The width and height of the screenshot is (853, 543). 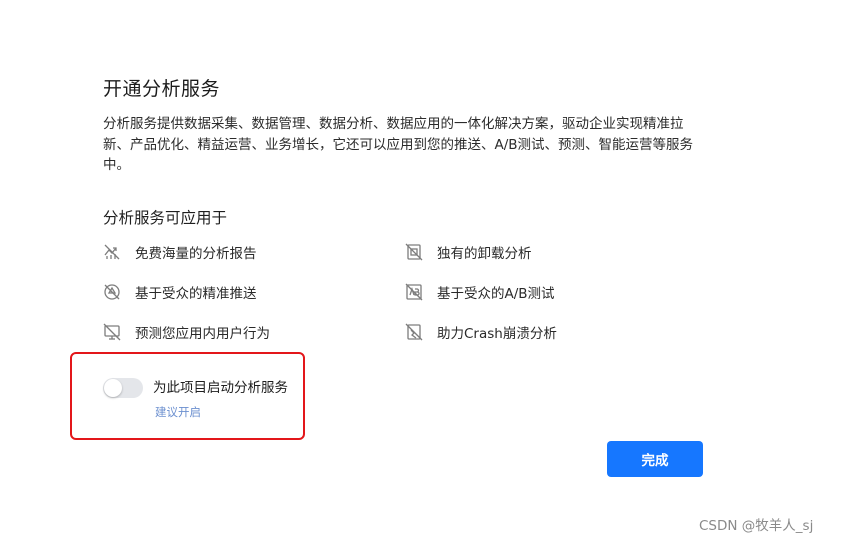 What do you see at coordinates (112, 252) in the screenshot?
I see `analytics-report-icon` at bounding box center [112, 252].